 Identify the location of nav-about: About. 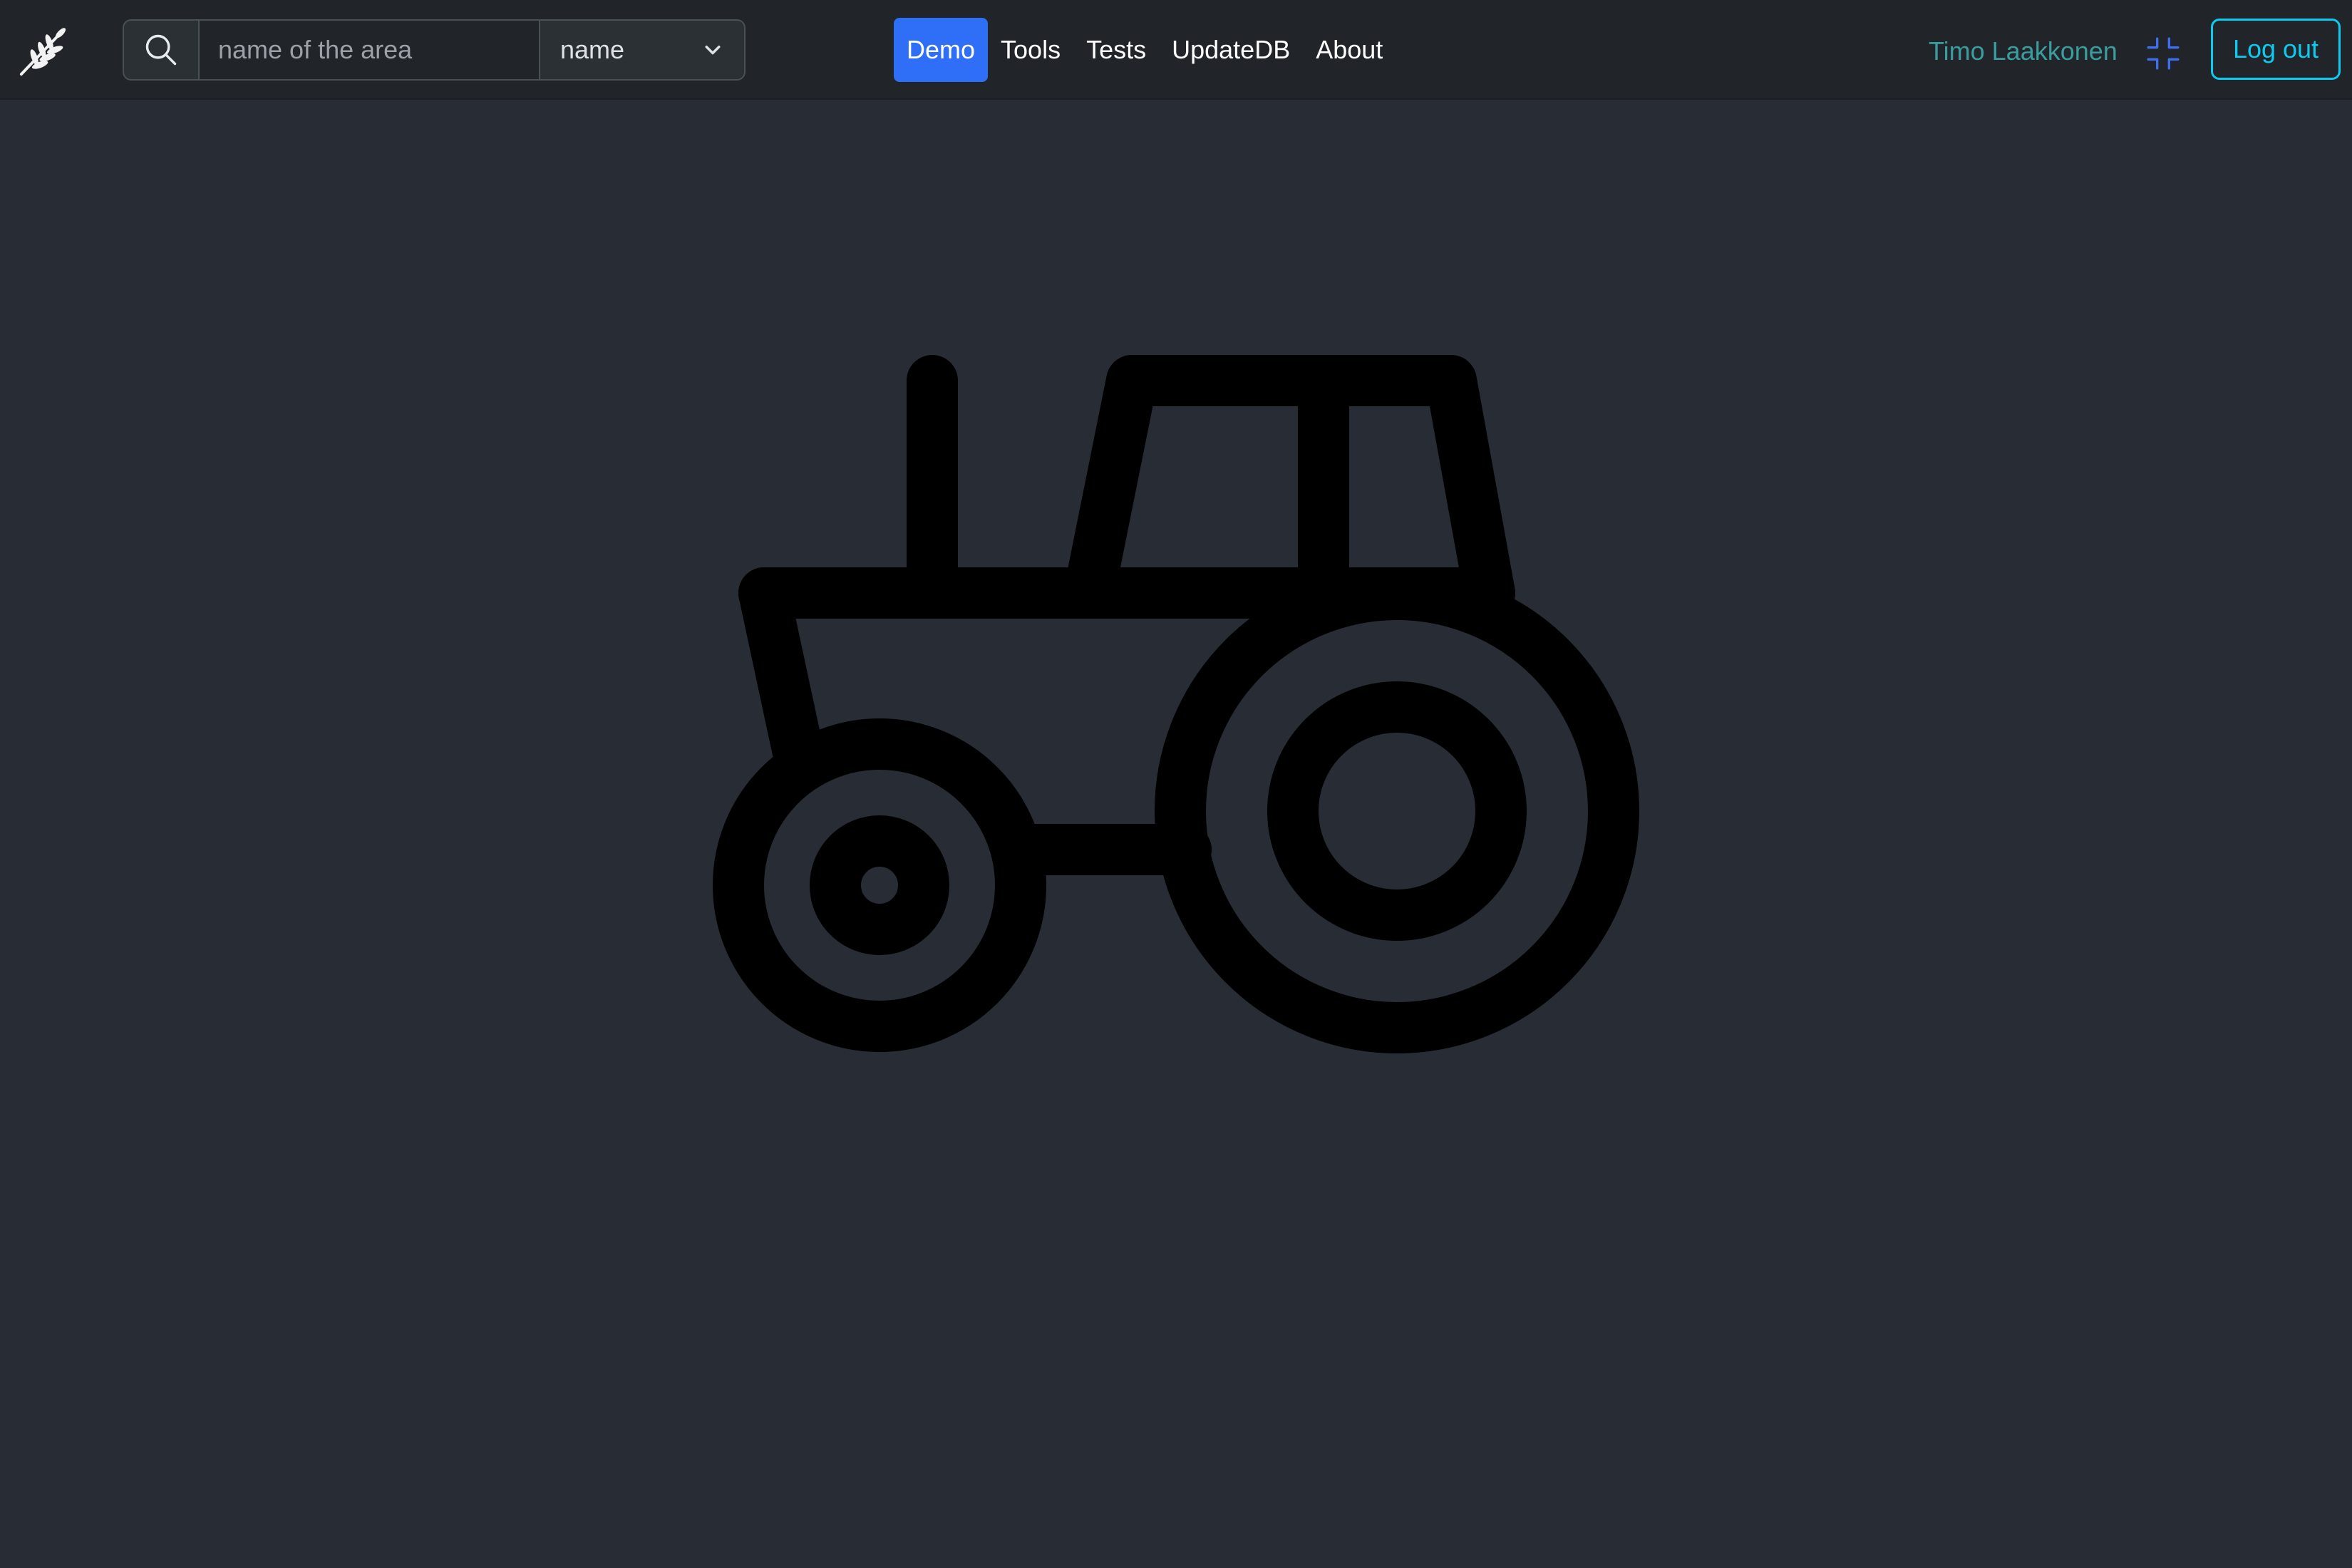
(1350, 50).